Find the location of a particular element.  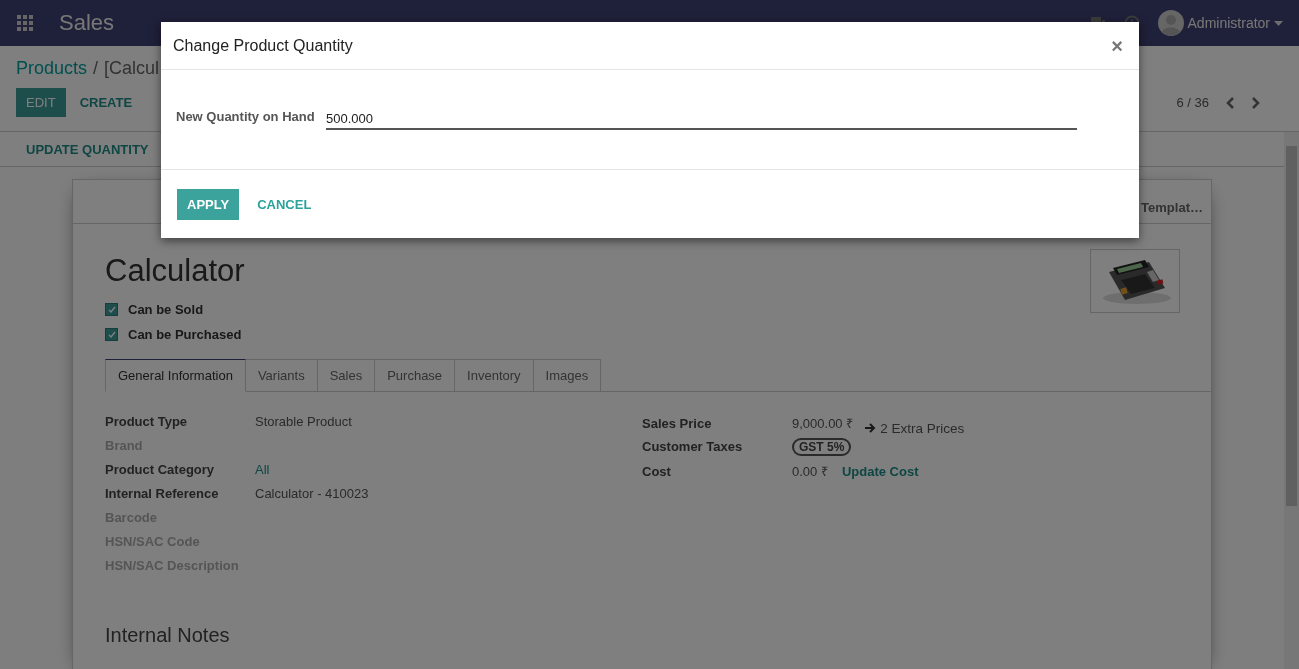

update-cost-link: Update Cost is located at coordinates (880, 471).